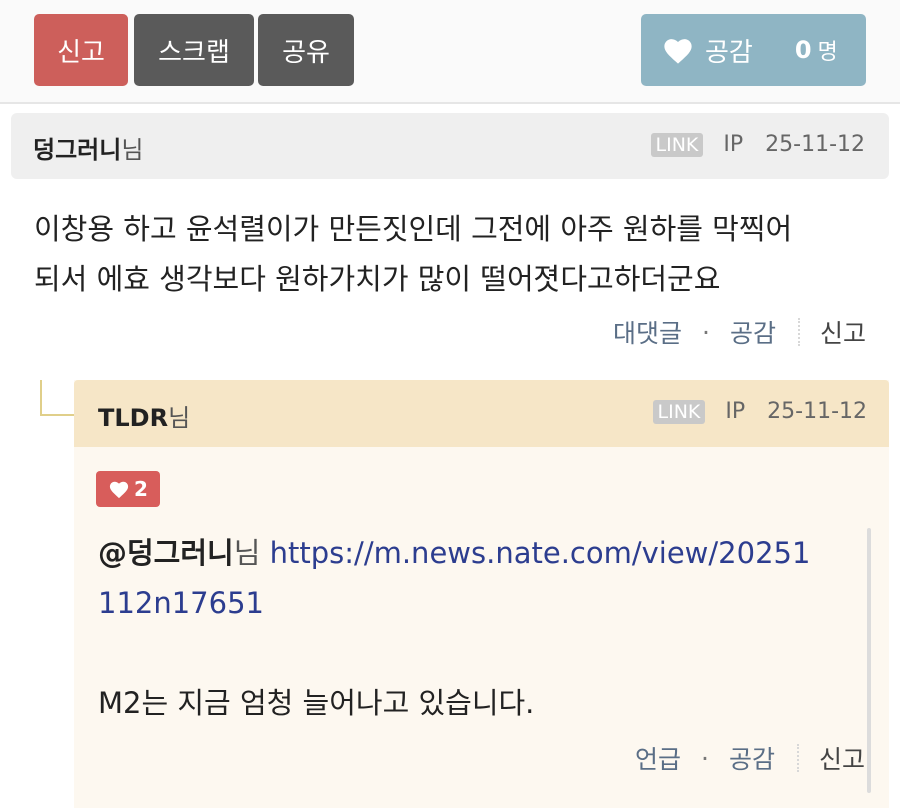 The image size is (900, 808). I want to click on comment-header: 덩그러니님 LINK IP 25-11-12, so click(450, 146).